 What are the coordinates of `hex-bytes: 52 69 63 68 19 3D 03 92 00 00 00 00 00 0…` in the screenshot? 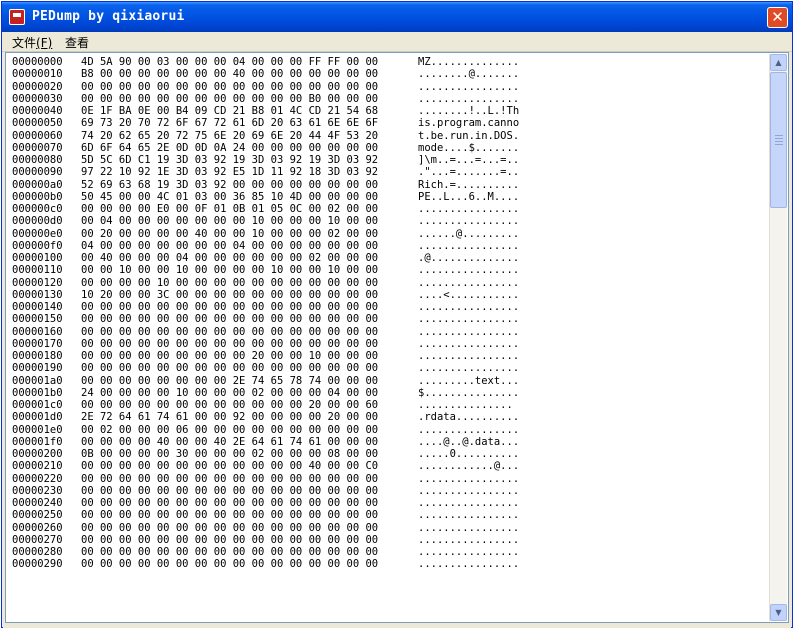 It's located at (230, 184).